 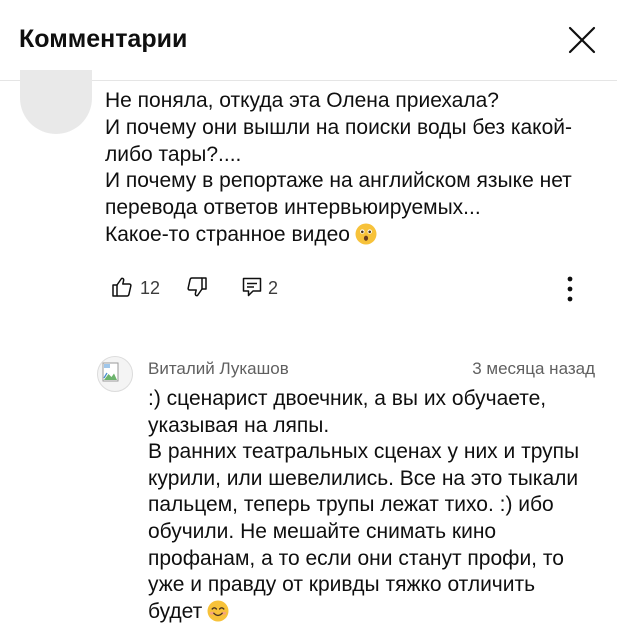 I want to click on reply-author: Виталий Лукашов, so click(x=218, y=369).